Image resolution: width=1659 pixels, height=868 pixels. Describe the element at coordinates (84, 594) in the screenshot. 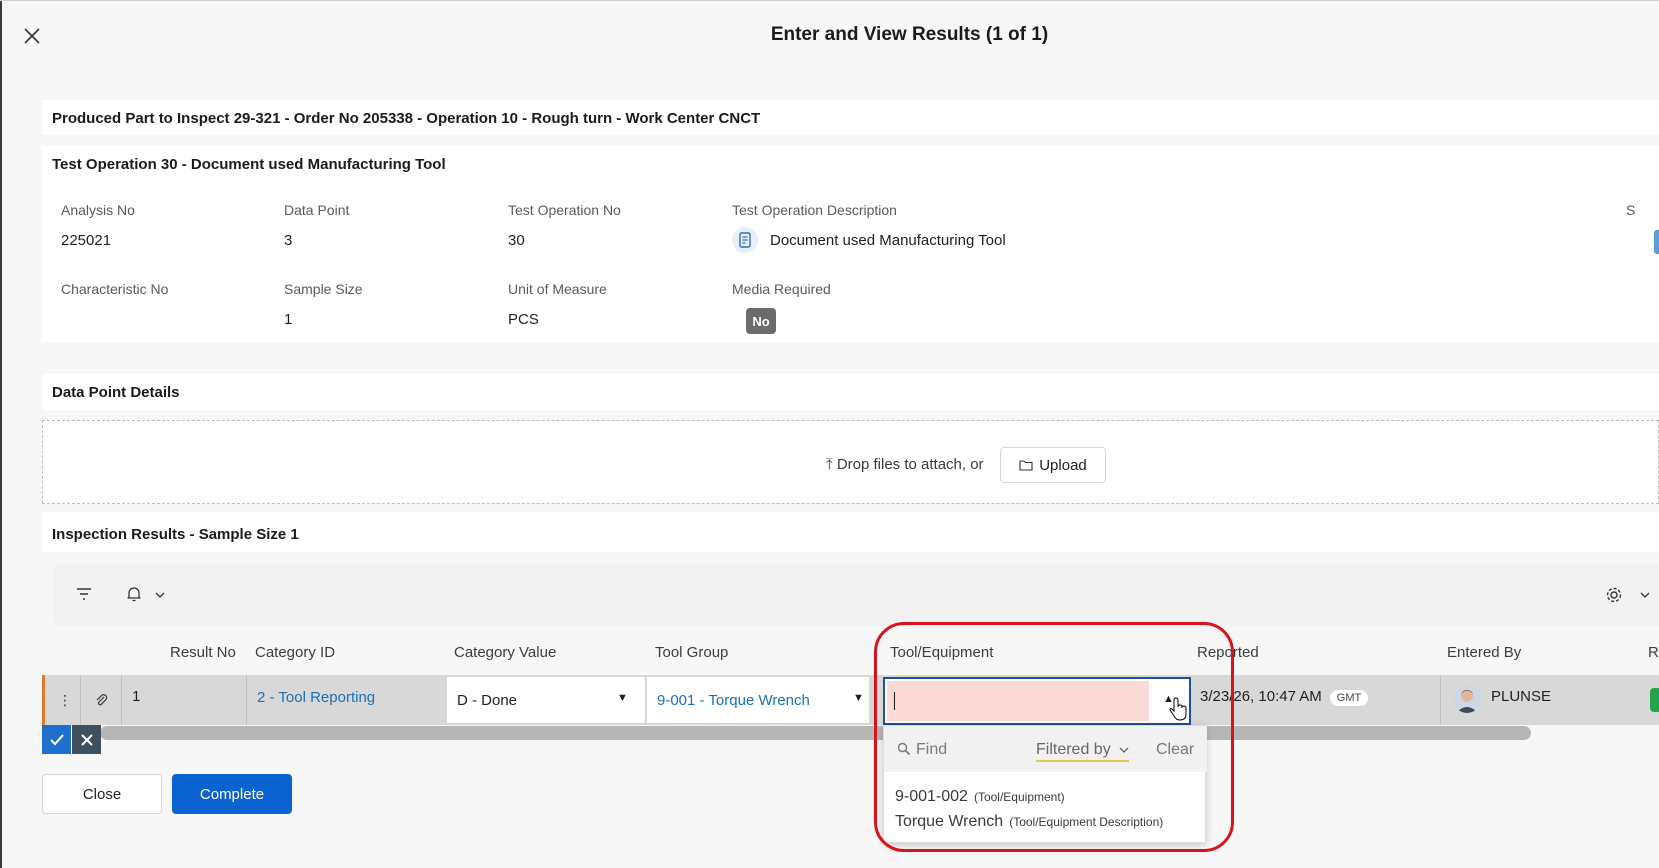

I see `filter-icon` at that location.